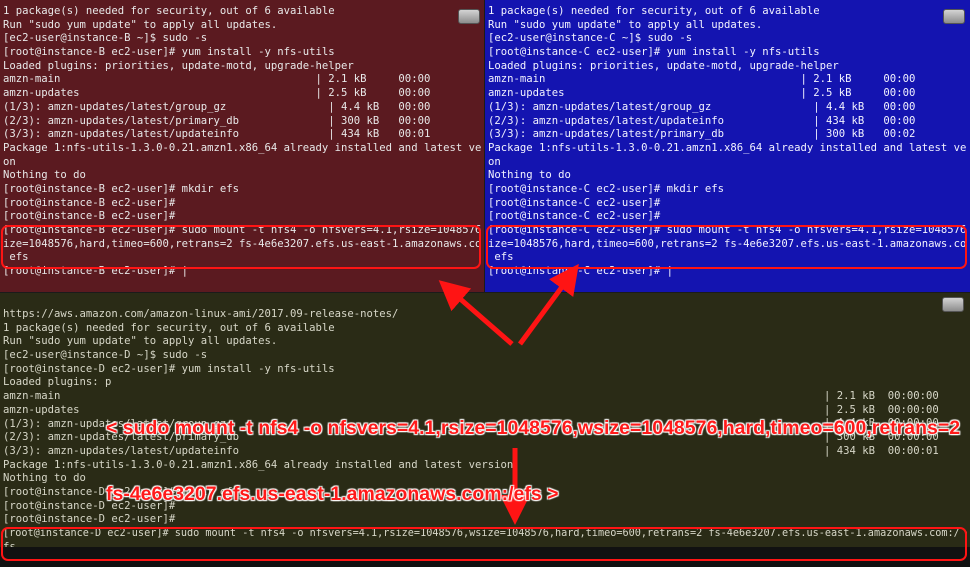 The image size is (970, 567). I want to click on terminal-line: [ec2-user@instance-C ~]$ sudo -s, so click(590, 38).